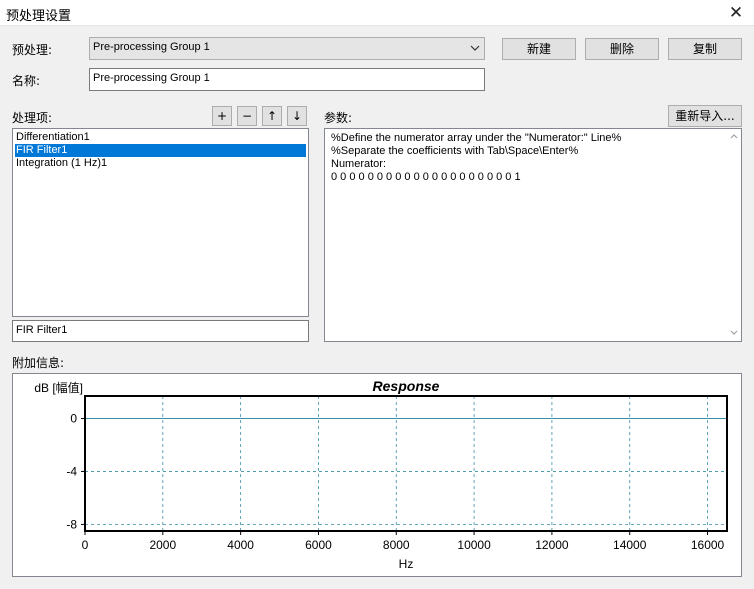 The image size is (754, 589). I want to click on y-tick-label: -8, so click(71, 524).